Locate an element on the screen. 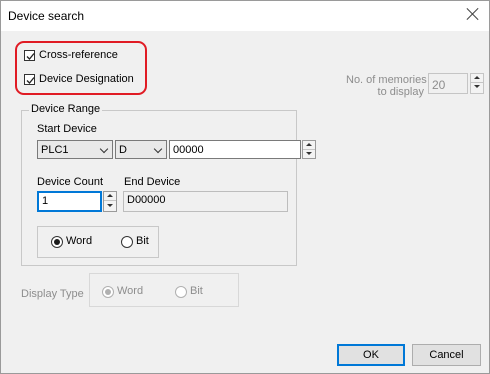  word-radio-label: Word is located at coordinates (79, 241).